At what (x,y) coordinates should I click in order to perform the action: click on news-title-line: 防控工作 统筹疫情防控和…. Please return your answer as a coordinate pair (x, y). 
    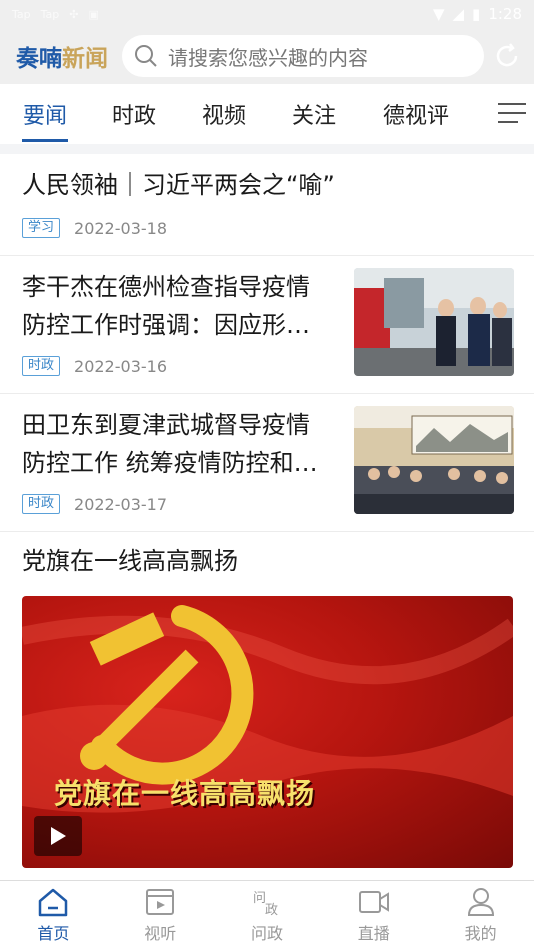
    Looking at the image, I should click on (170, 463).